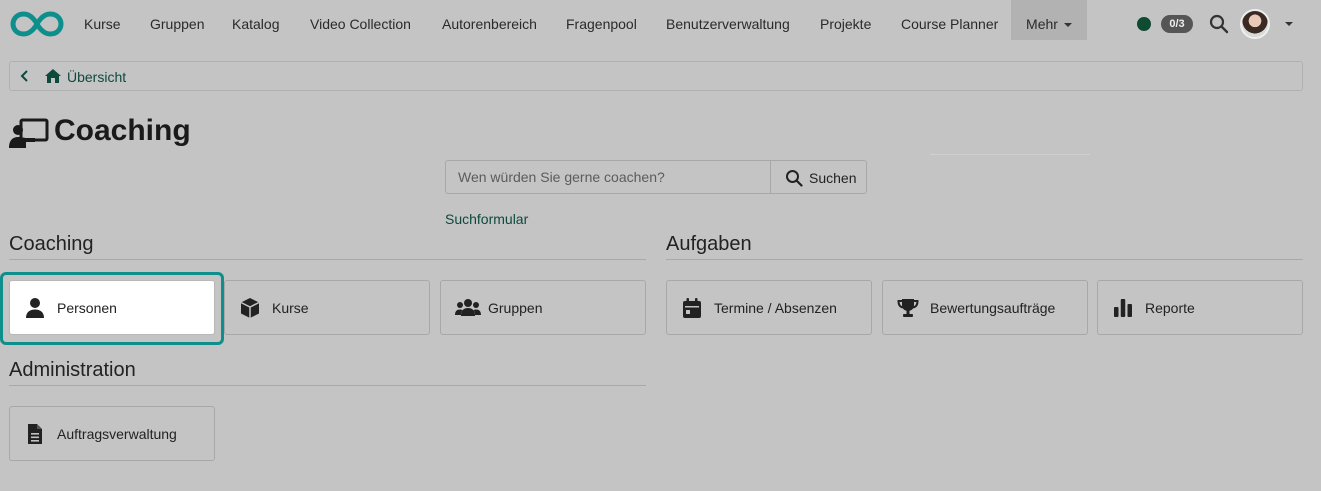 This screenshot has width=1321, height=491. Describe the element at coordinates (468, 307) in the screenshot. I see `users-icon` at that location.